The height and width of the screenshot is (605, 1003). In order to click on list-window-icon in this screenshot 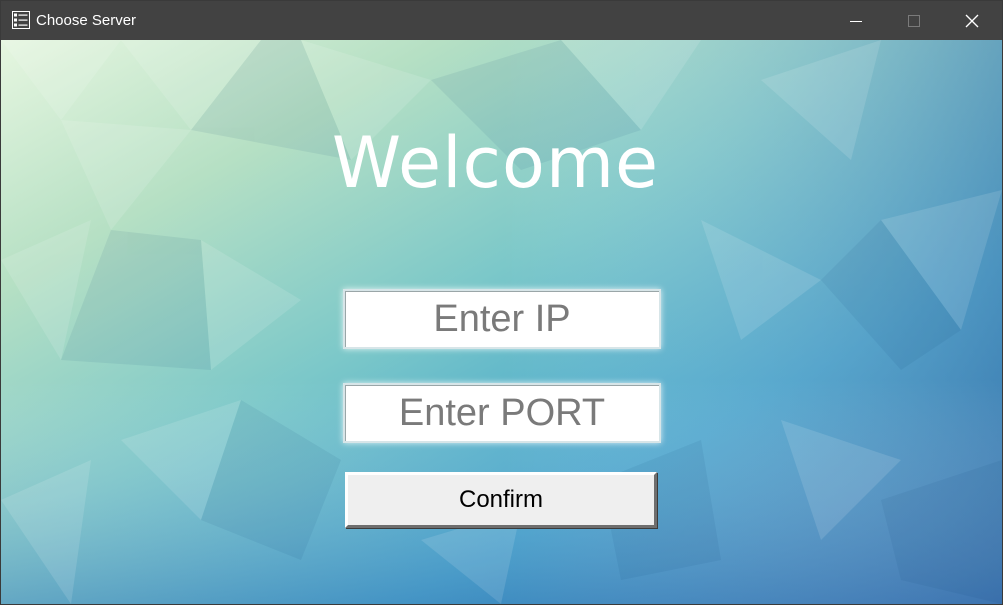, I will do `click(21, 20)`.